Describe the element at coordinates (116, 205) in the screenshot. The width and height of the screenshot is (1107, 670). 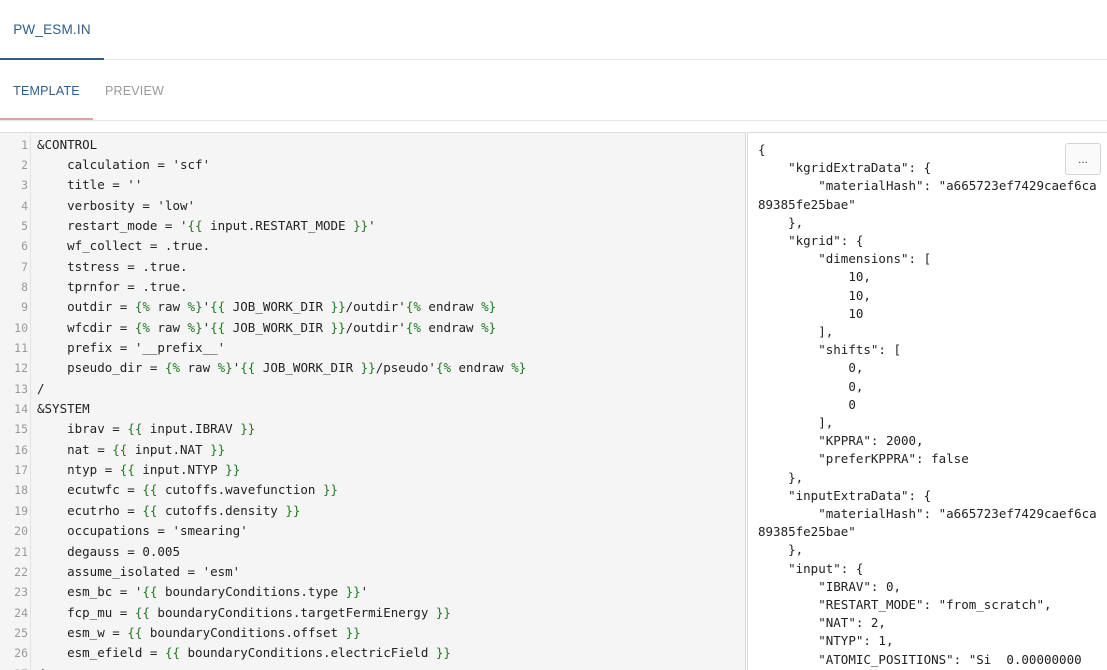
I see `code-text: verbosity = 'low'` at that location.